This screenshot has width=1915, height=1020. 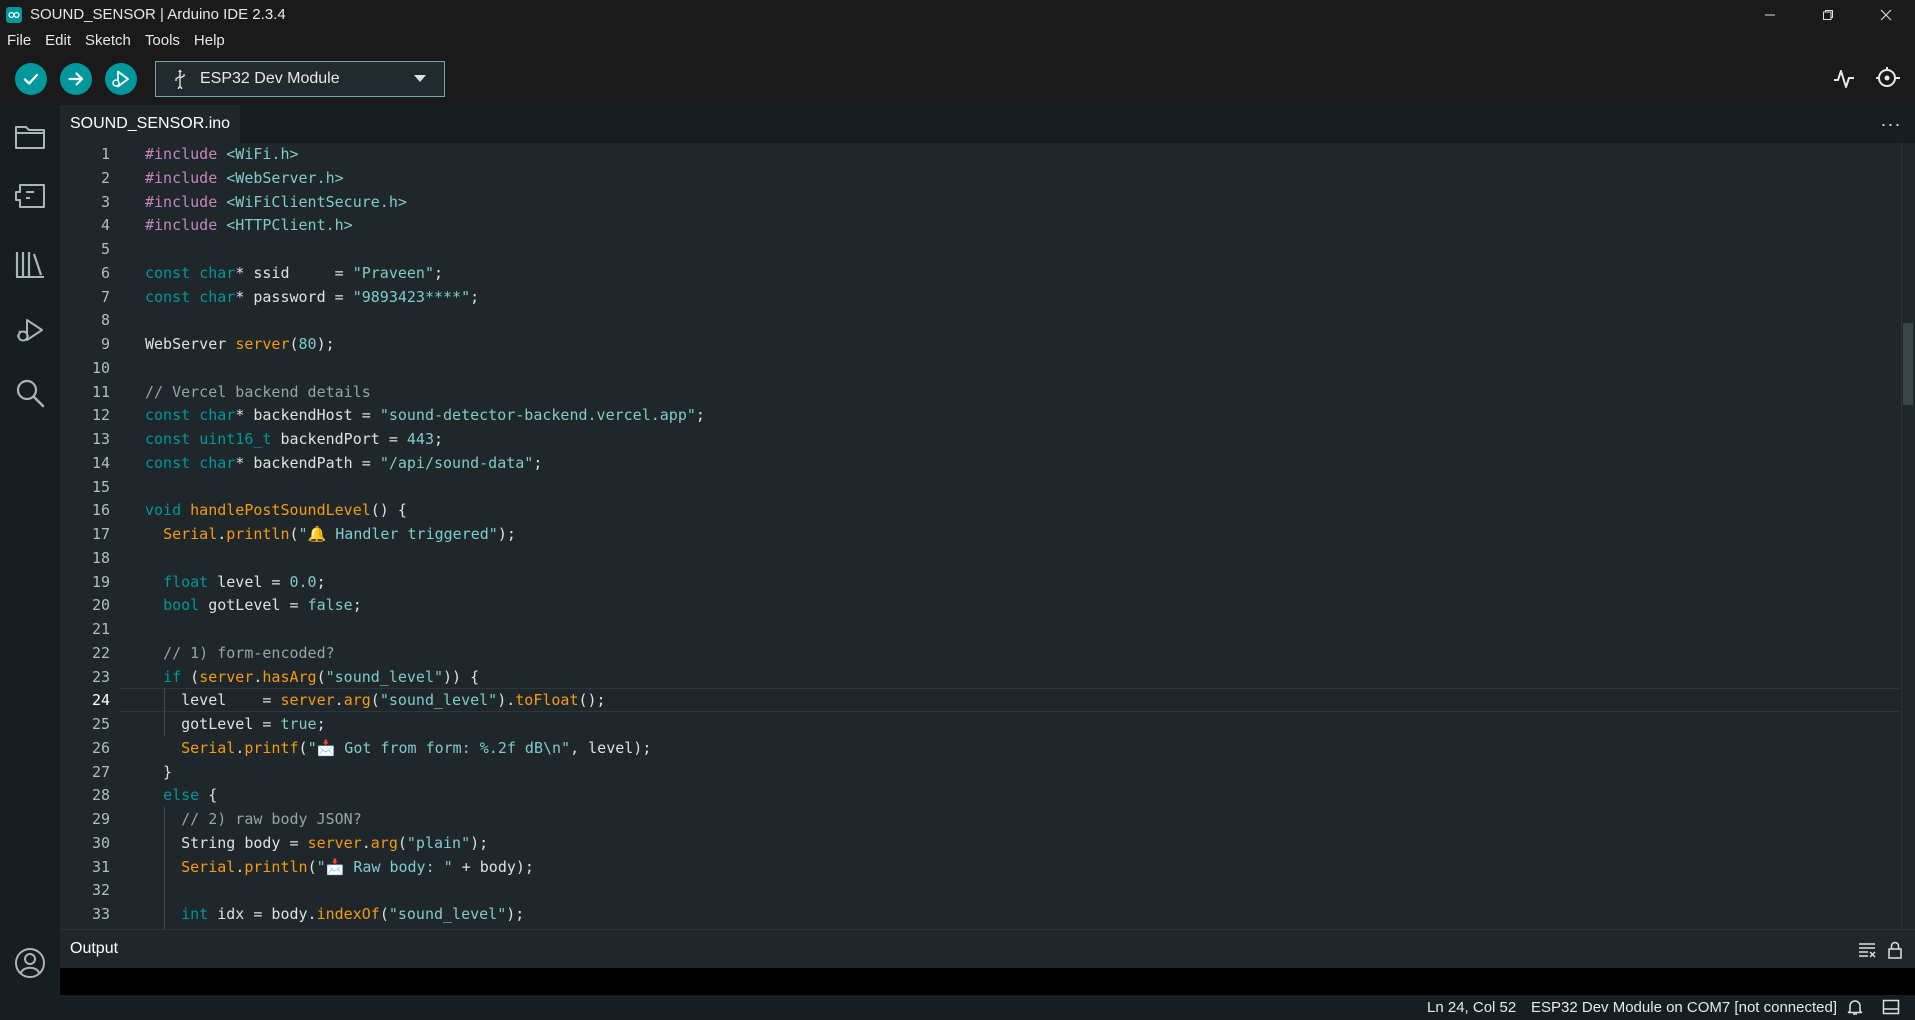 I want to click on code-line: // Vercel backend details, so click(x=258, y=393).